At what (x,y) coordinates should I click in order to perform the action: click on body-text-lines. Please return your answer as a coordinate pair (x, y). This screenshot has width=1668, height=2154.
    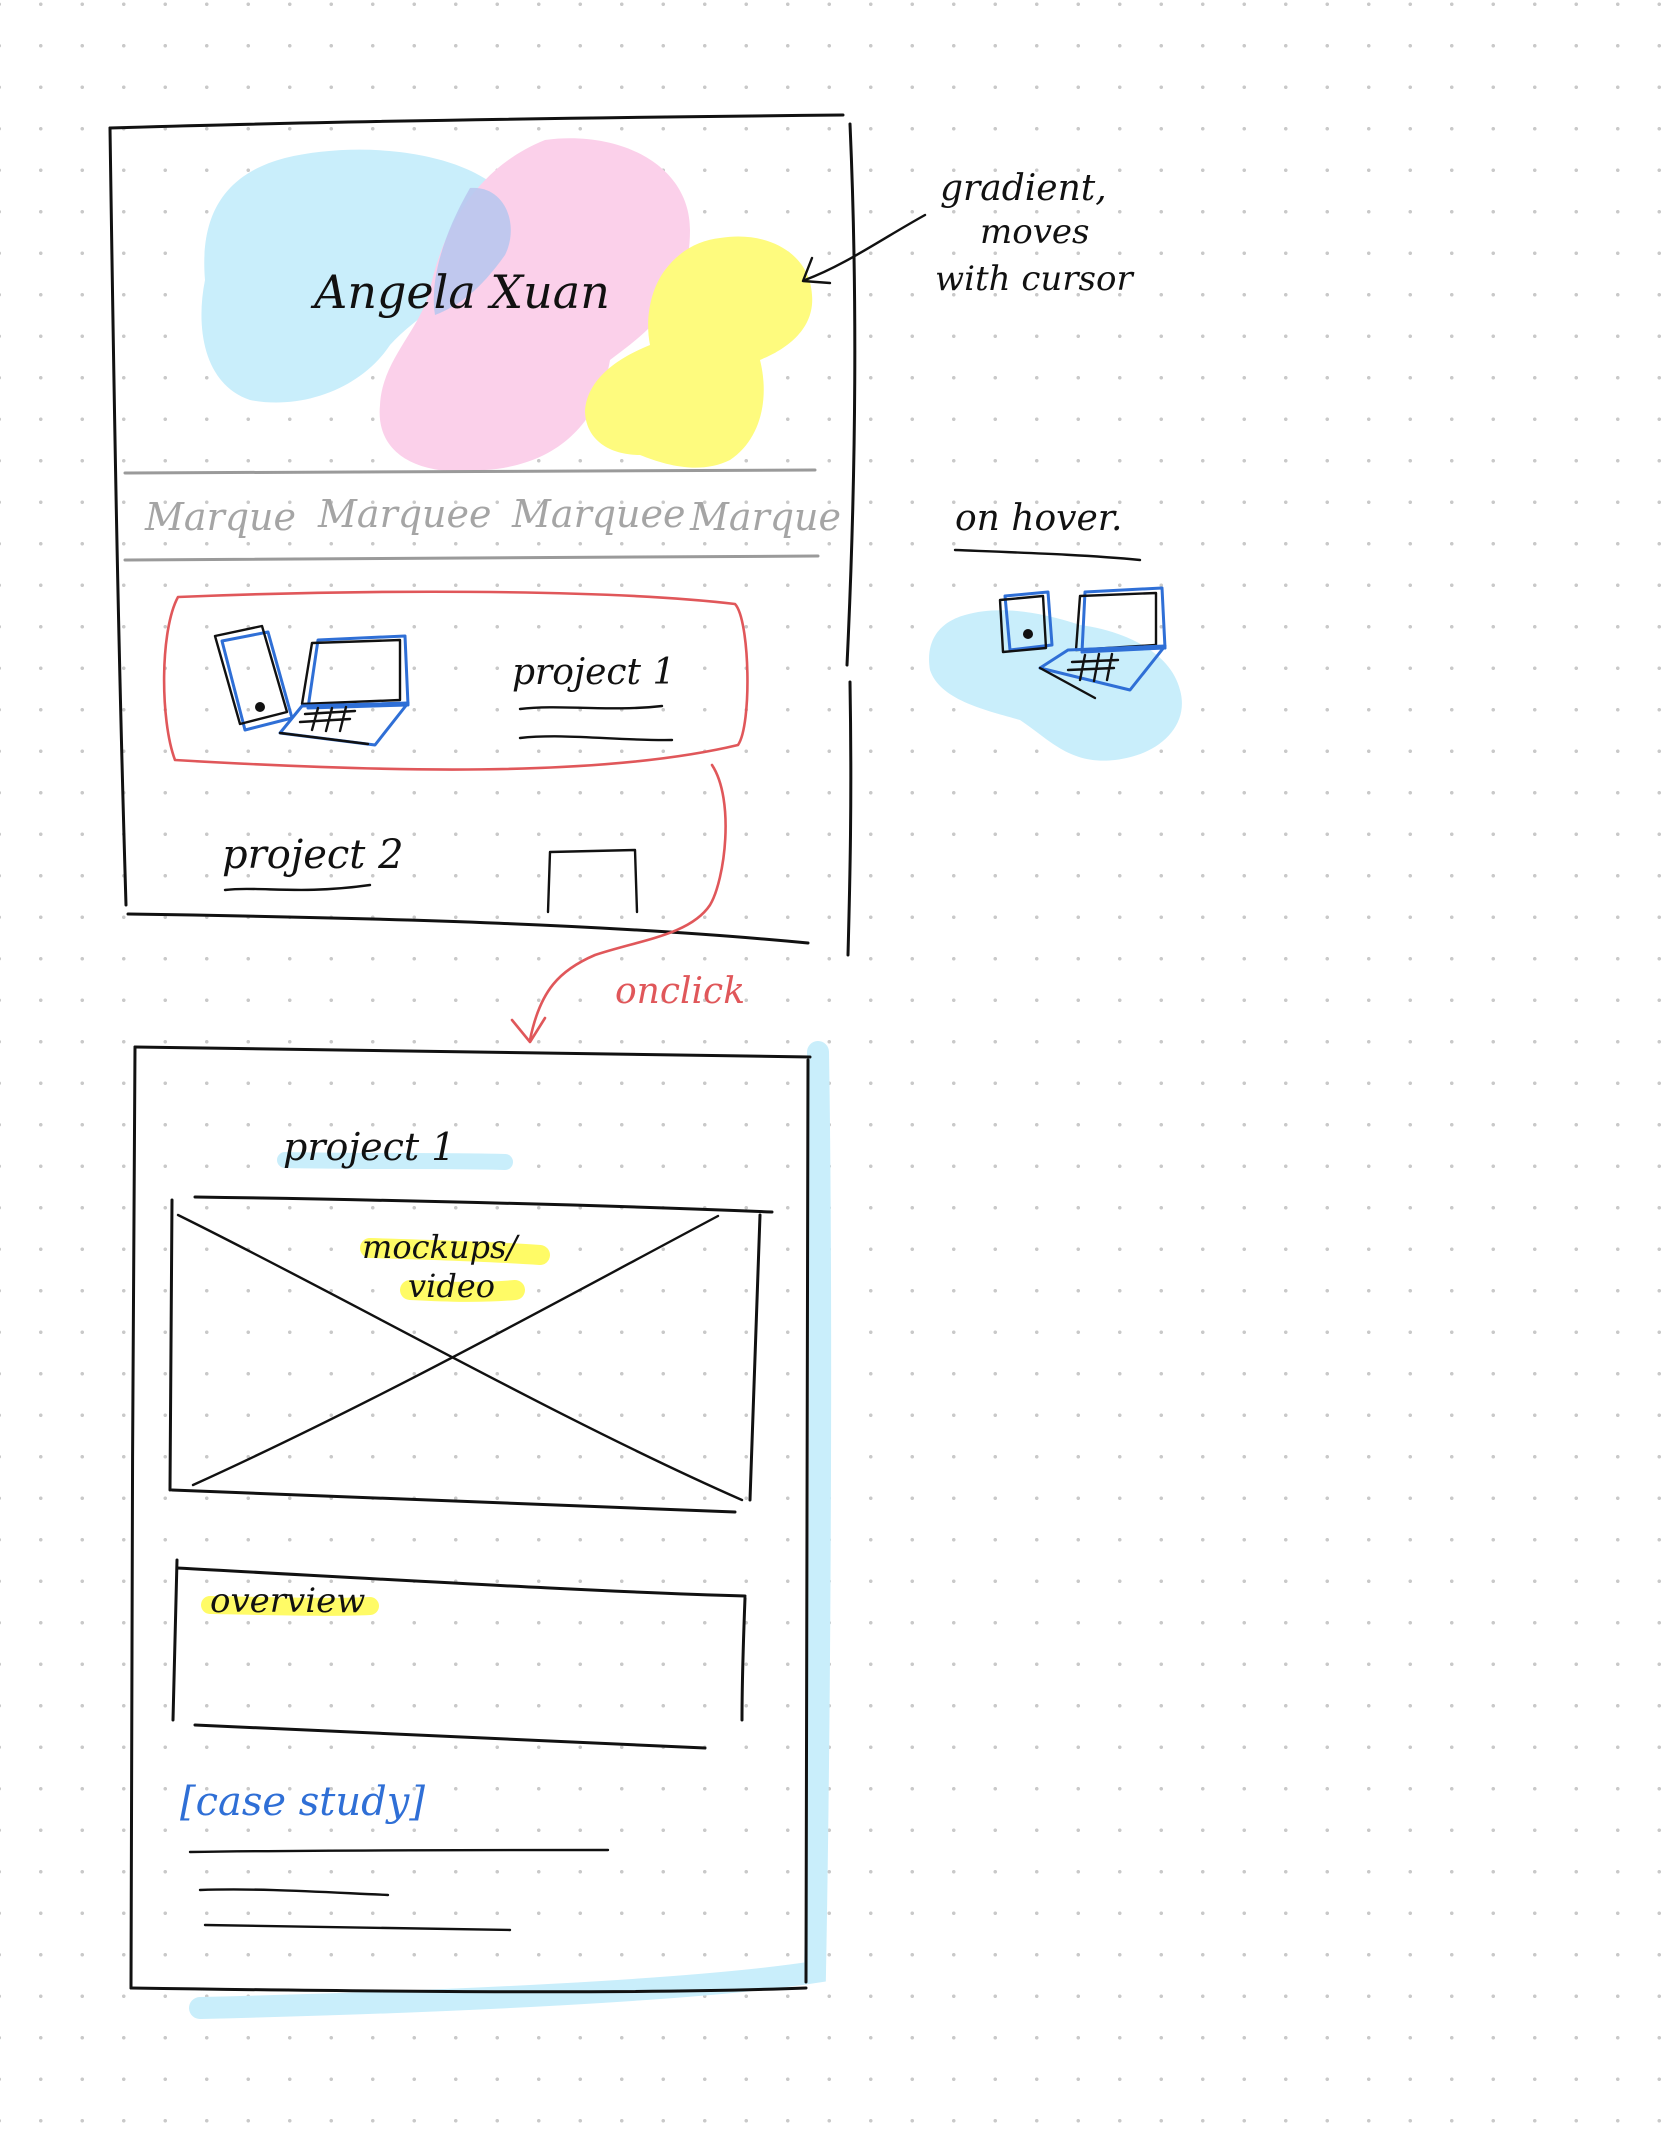
    Looking at the image, I should click on (399, 1890).